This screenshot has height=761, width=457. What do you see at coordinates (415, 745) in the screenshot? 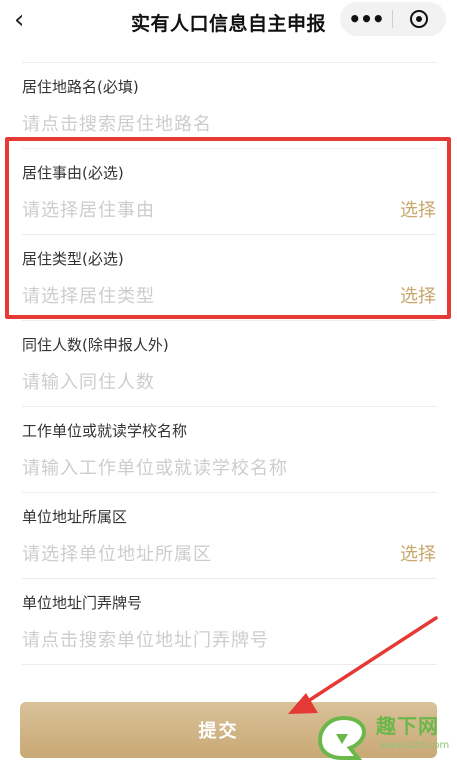
I see `watermark-url: www.qzd.com` at bounding box center [415, 745].